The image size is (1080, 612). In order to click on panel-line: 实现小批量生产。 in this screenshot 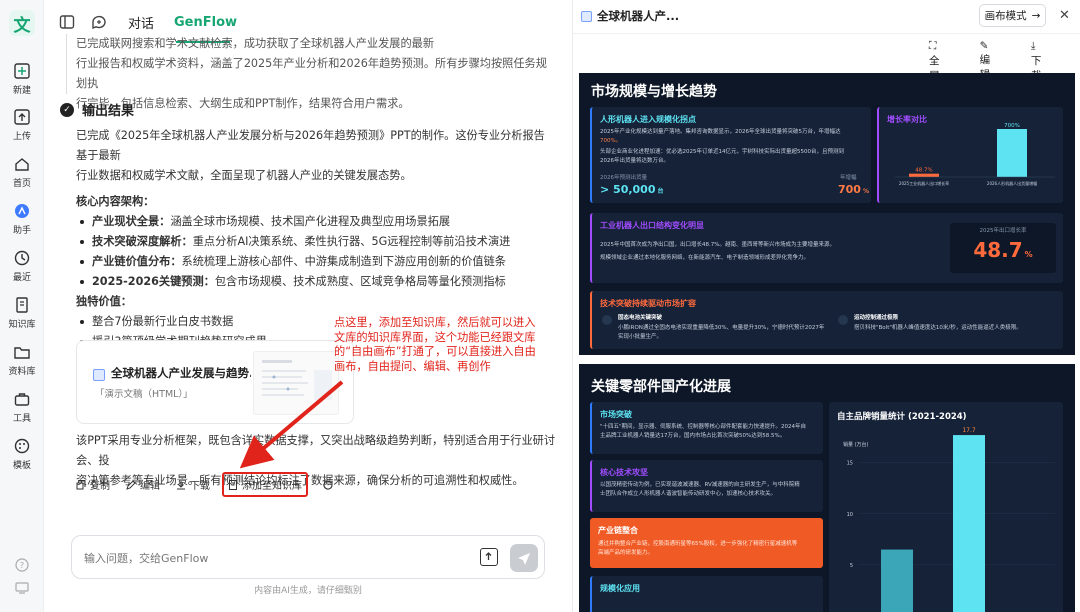, I will do `click(640, 336)`.